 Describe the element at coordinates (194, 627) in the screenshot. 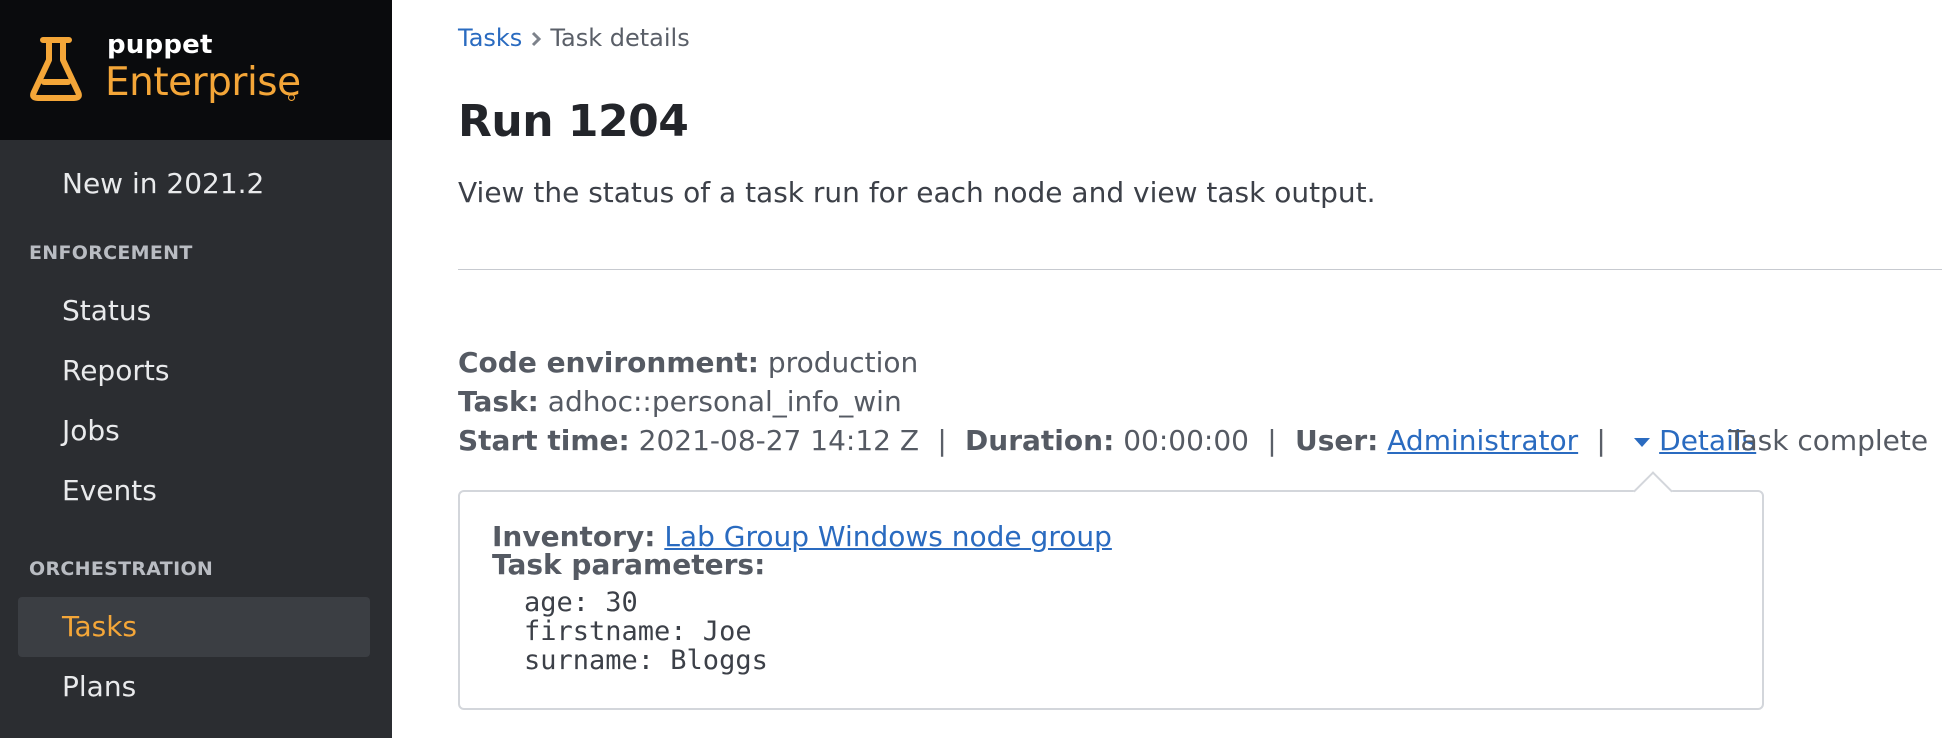

I see `sidebar-item-tasks: Tasks` at that location.